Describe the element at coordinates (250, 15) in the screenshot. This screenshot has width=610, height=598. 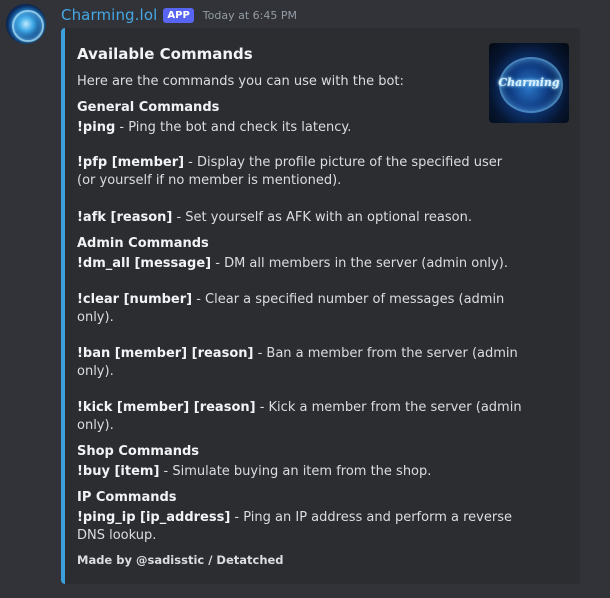
I see `message-timestamp: Today at 6:45 PM` at that location.